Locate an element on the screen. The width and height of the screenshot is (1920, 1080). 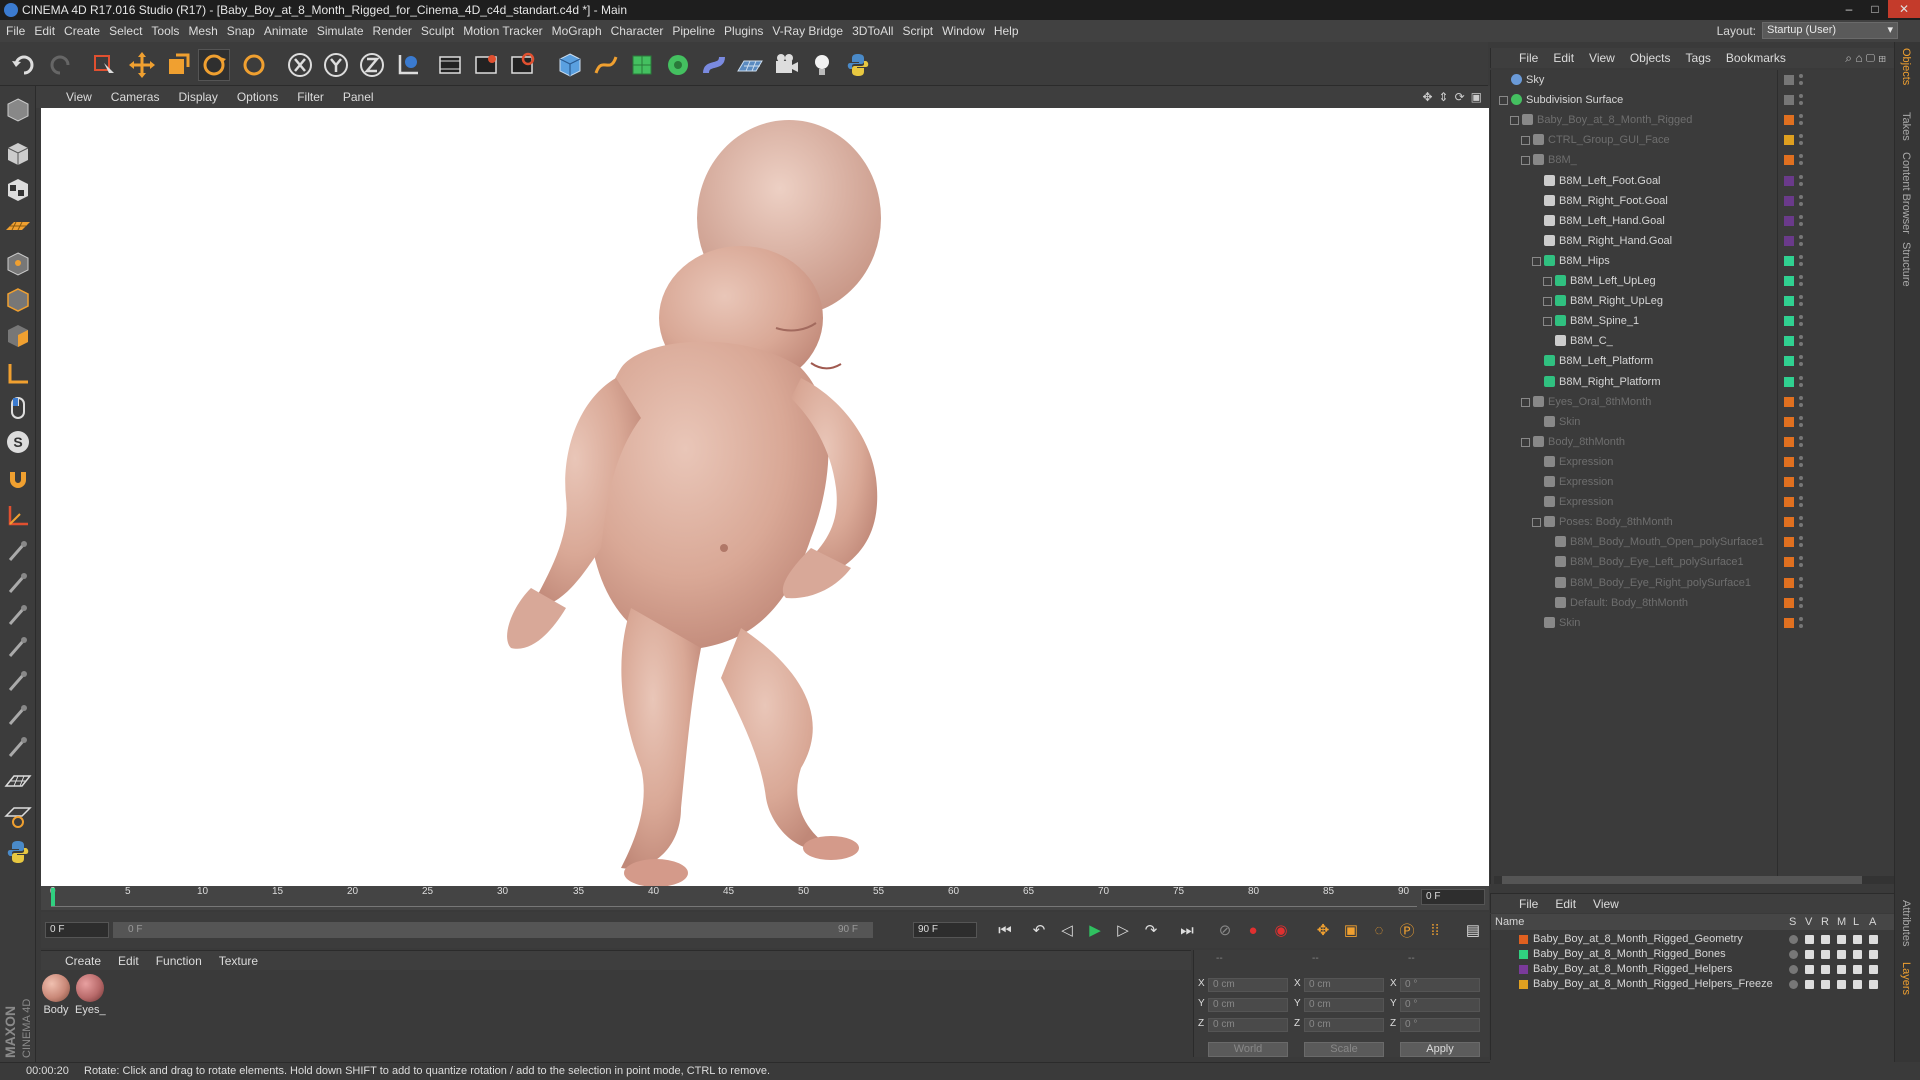
size-x-field: 0 cm is located at coordinates (1344, 985).